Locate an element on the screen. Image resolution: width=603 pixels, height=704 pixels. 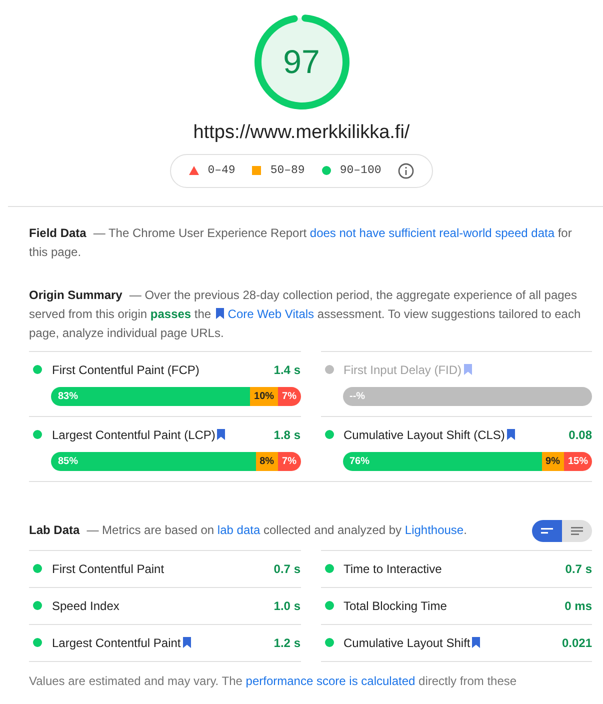
distribution-segment: 9% is located at coordinates (553, 461).